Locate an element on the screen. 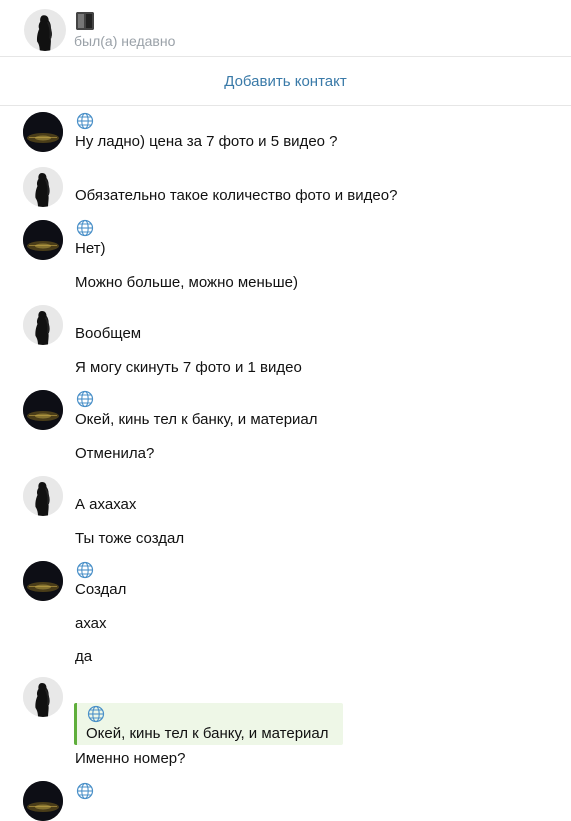  contact-status: был(а) недавно is located at coordinates (125, 41).